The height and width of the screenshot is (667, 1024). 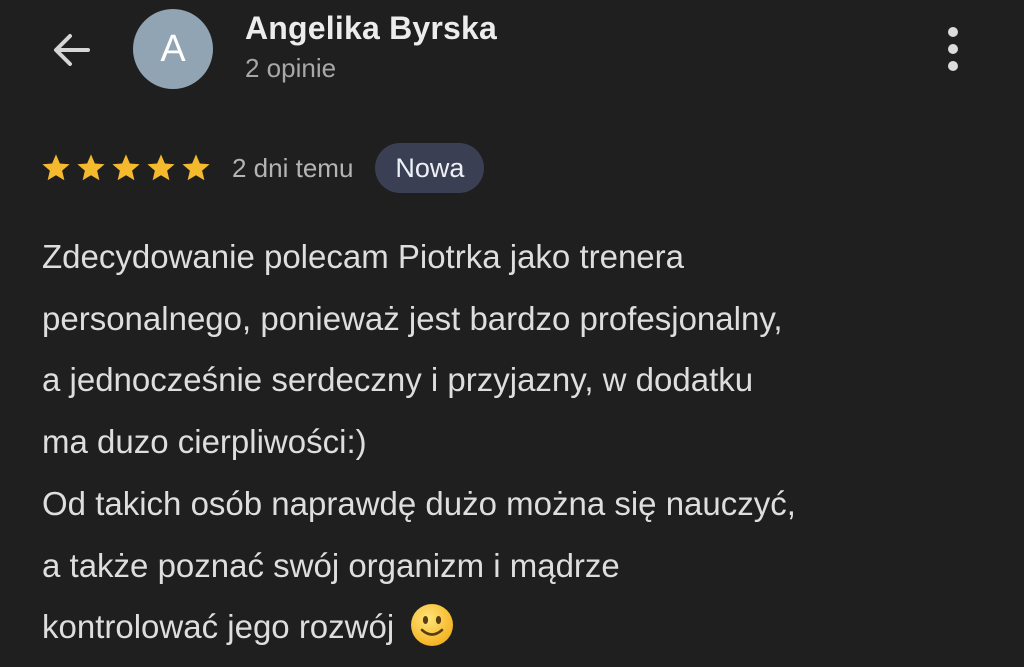 I want to click on review-line: ma duzo cierpliwości:), so click(x=204, y=442).